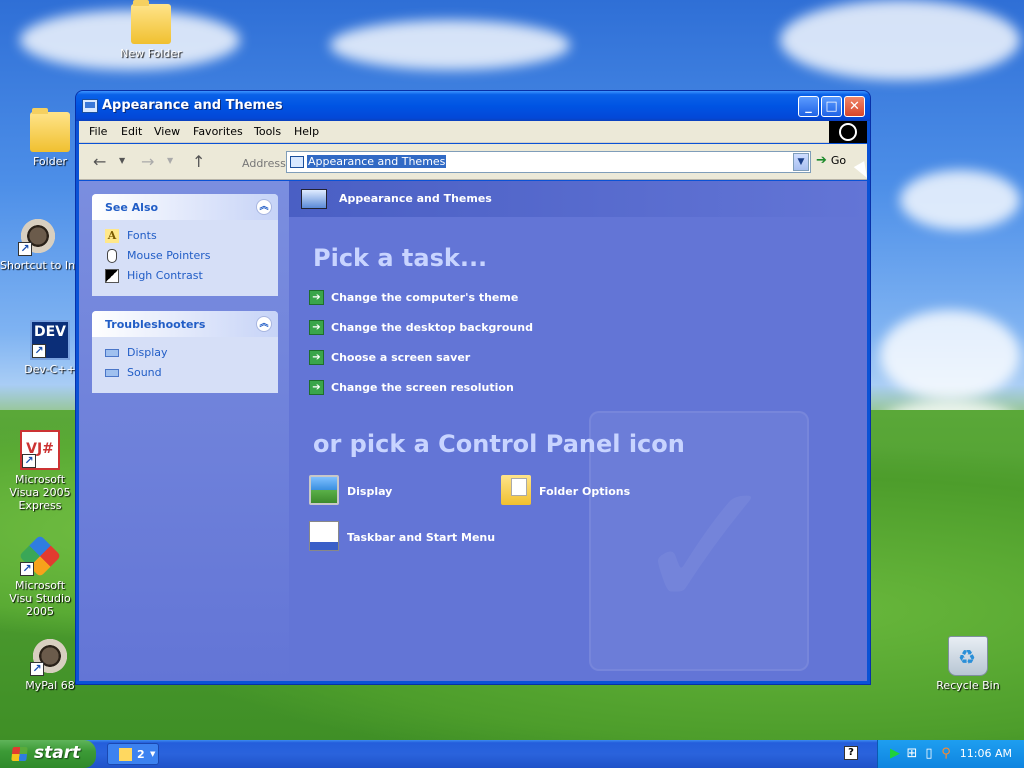  What do you see at coordinates (98, 131) in the screenshot?
I see `menu-file: File` at bounding box center [98, 131].